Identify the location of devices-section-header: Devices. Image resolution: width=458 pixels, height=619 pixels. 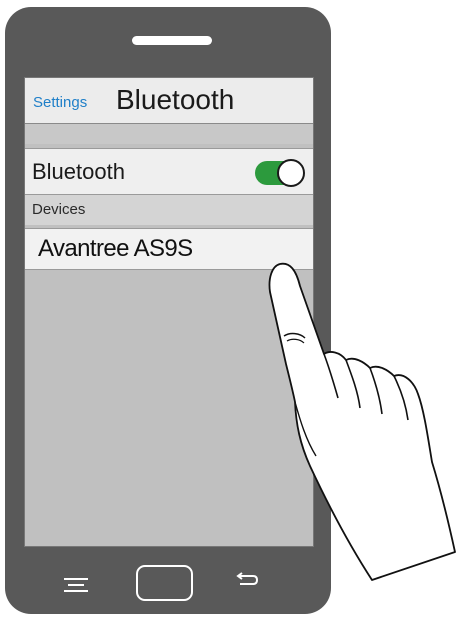
(169, 210).